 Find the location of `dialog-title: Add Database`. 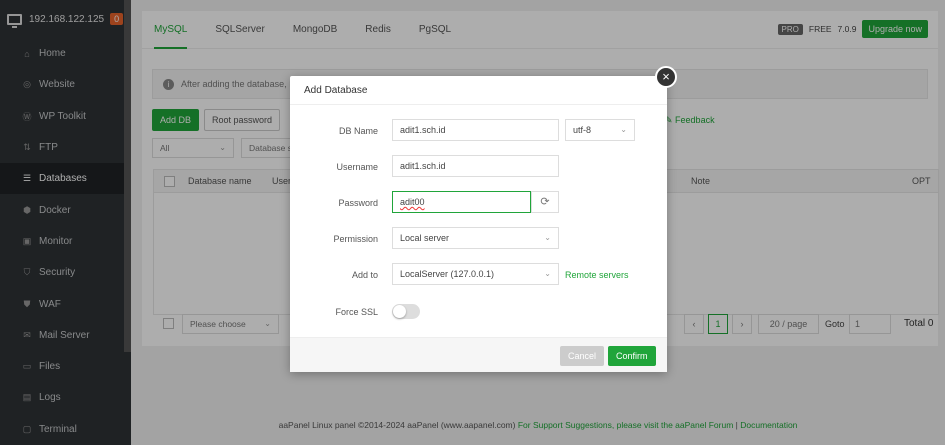

dialog-title: Add Database is located at coordinates (478, 90).